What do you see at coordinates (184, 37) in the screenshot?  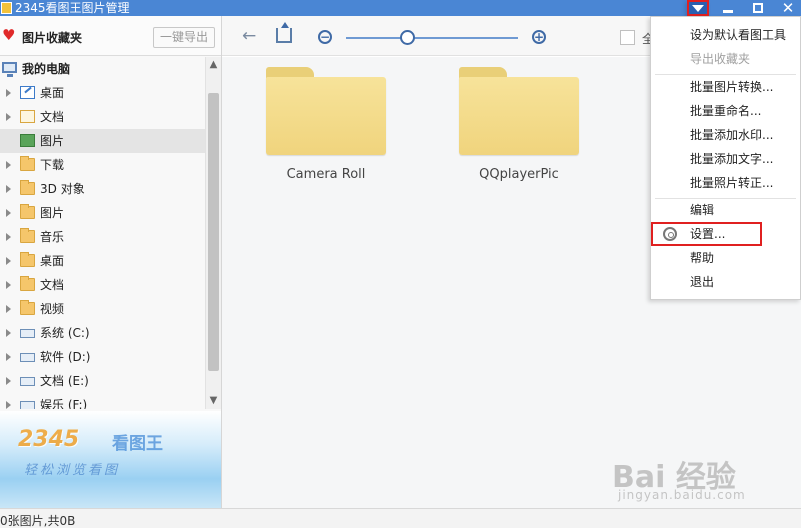 I see `export-button: 一键导出` at bounding box center [184, 37].